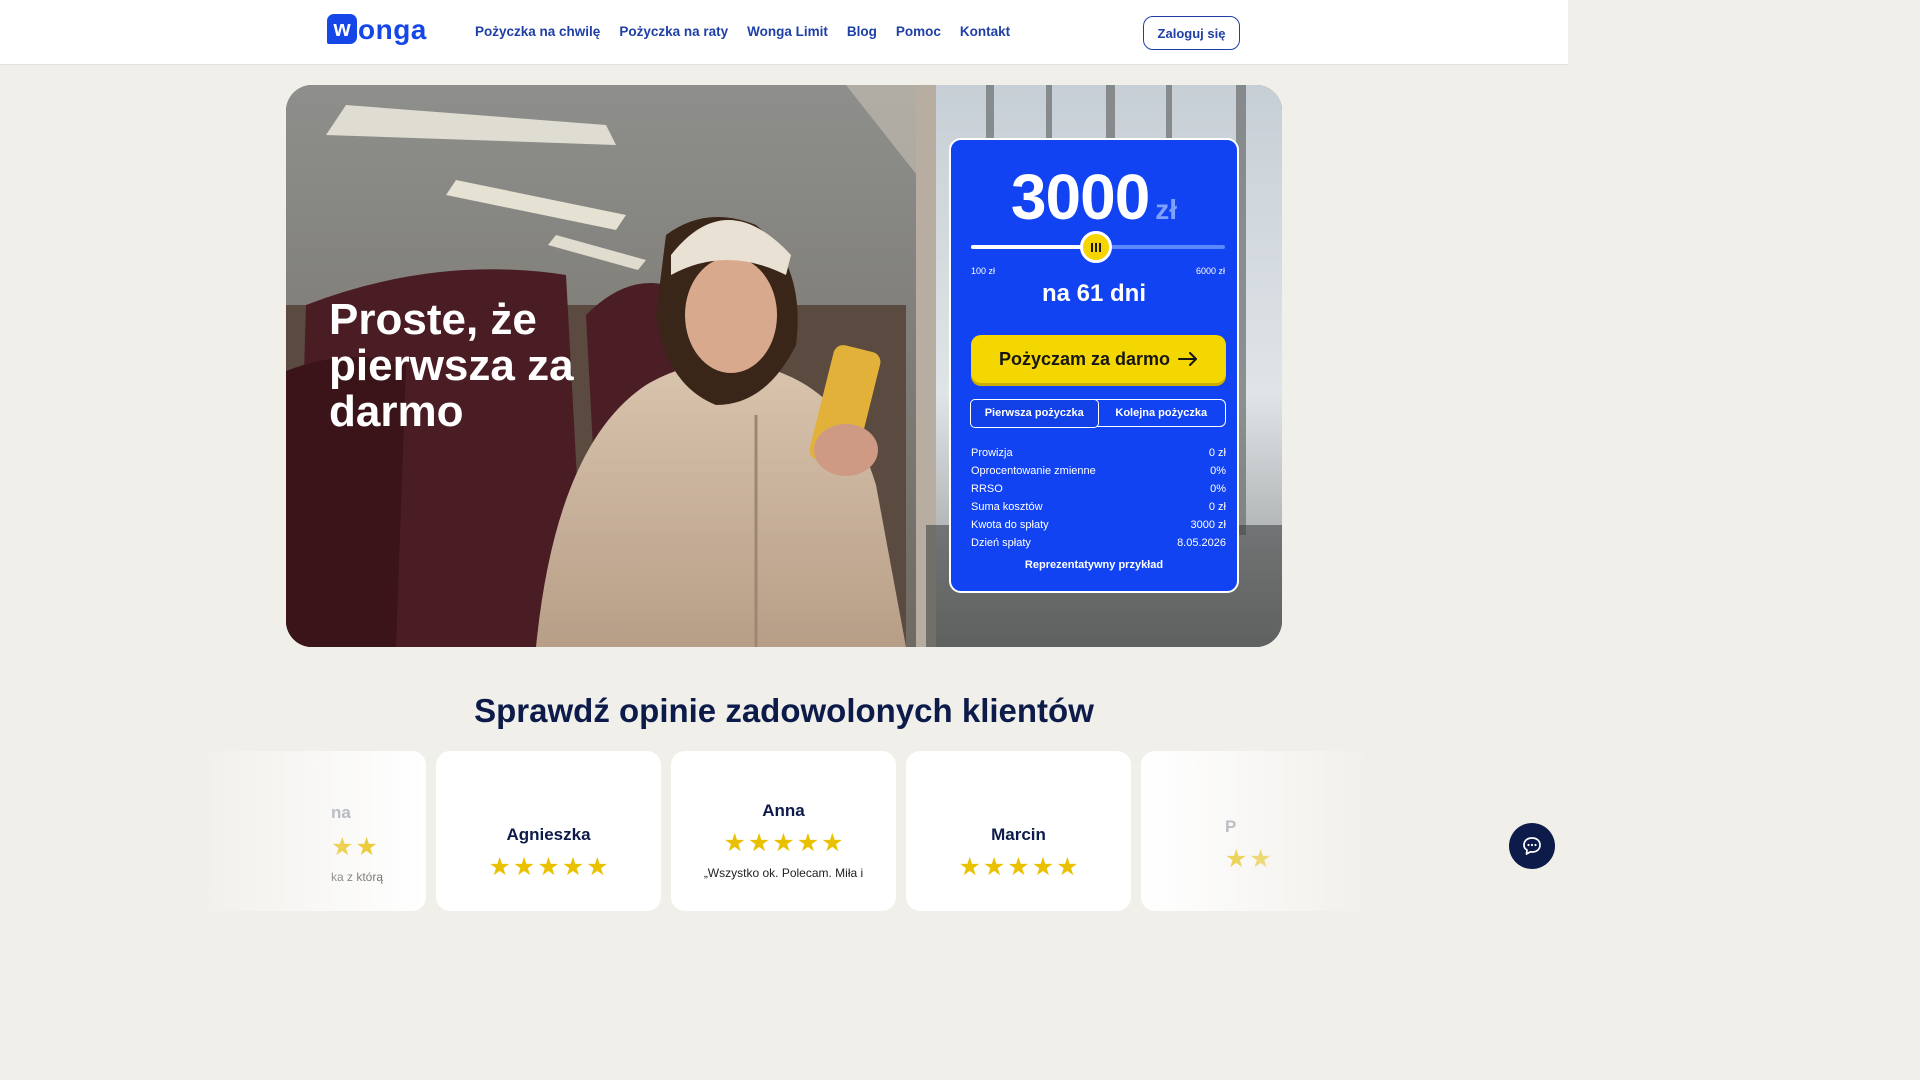 The width and height of the screenshot is (1920, 1080). I want to click on logo-text: onga, so click(392, 29).